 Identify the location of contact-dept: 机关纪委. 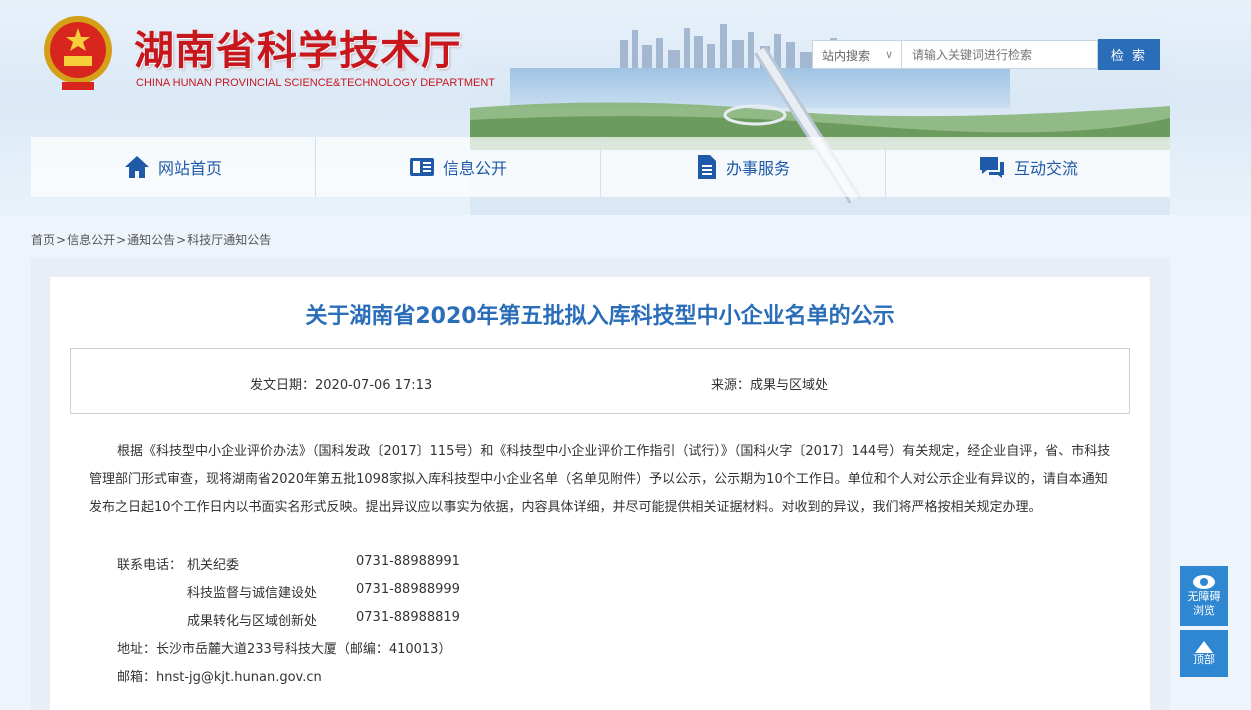
(213, 565).